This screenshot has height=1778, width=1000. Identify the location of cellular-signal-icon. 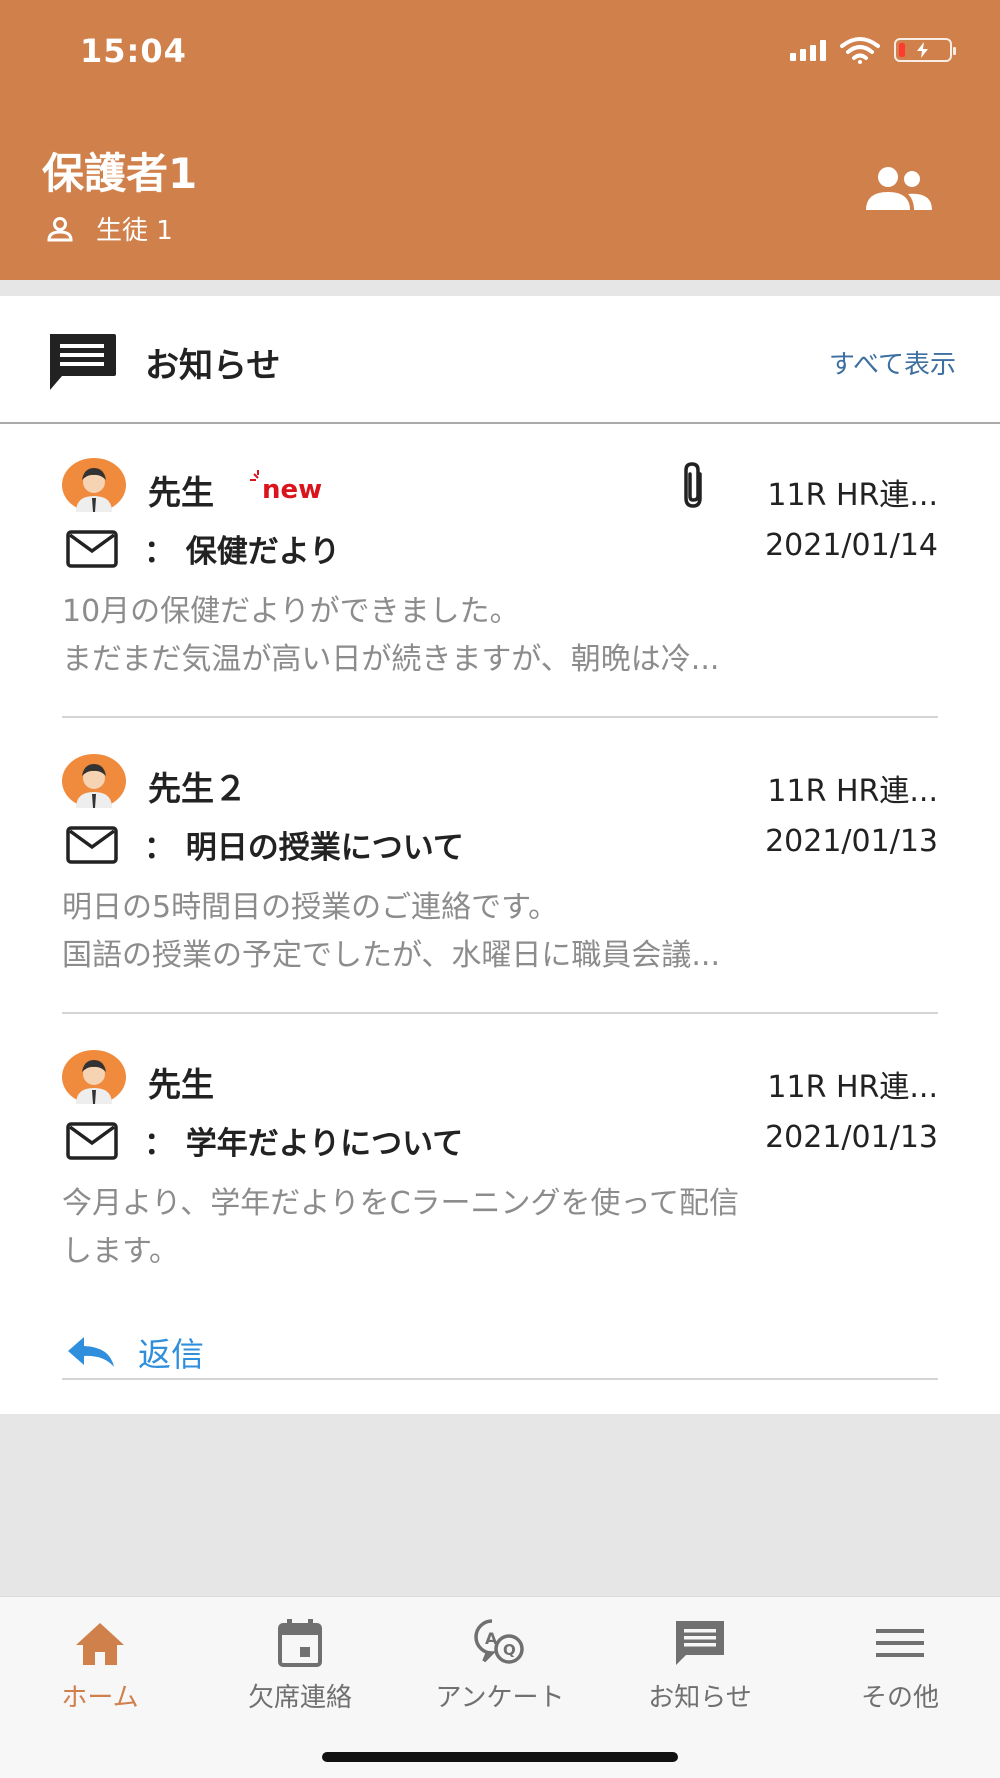
(808, 50).